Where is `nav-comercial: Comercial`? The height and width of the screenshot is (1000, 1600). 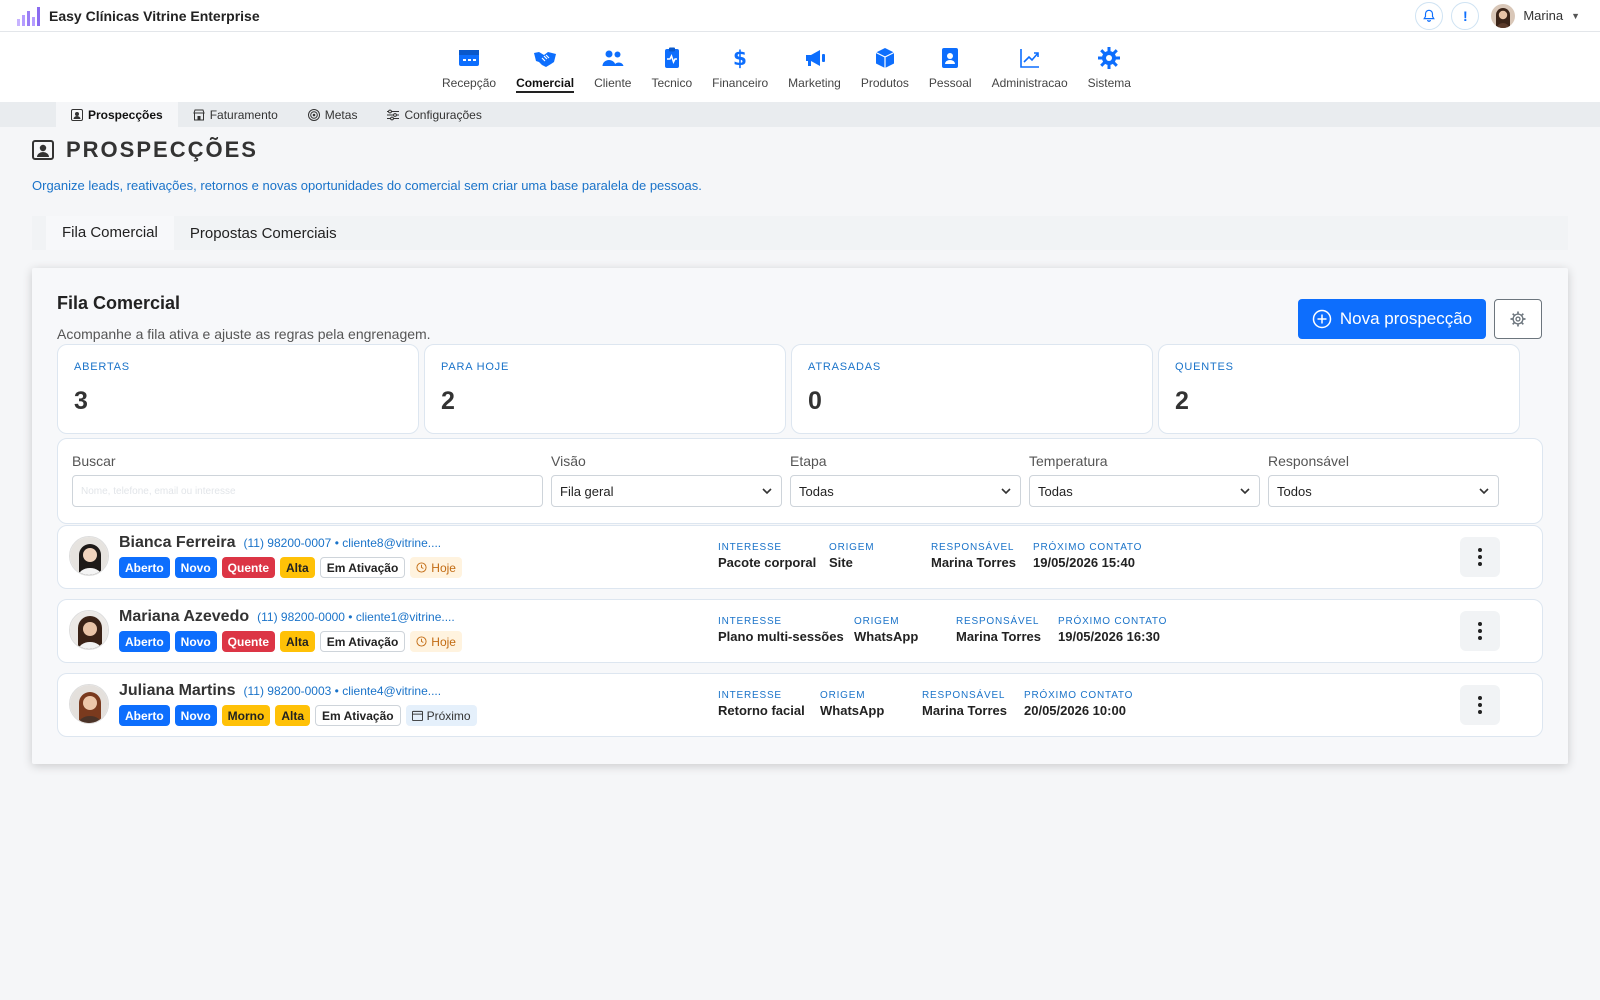 nav-comercial: Comercial is located at coordinates (545, 67).